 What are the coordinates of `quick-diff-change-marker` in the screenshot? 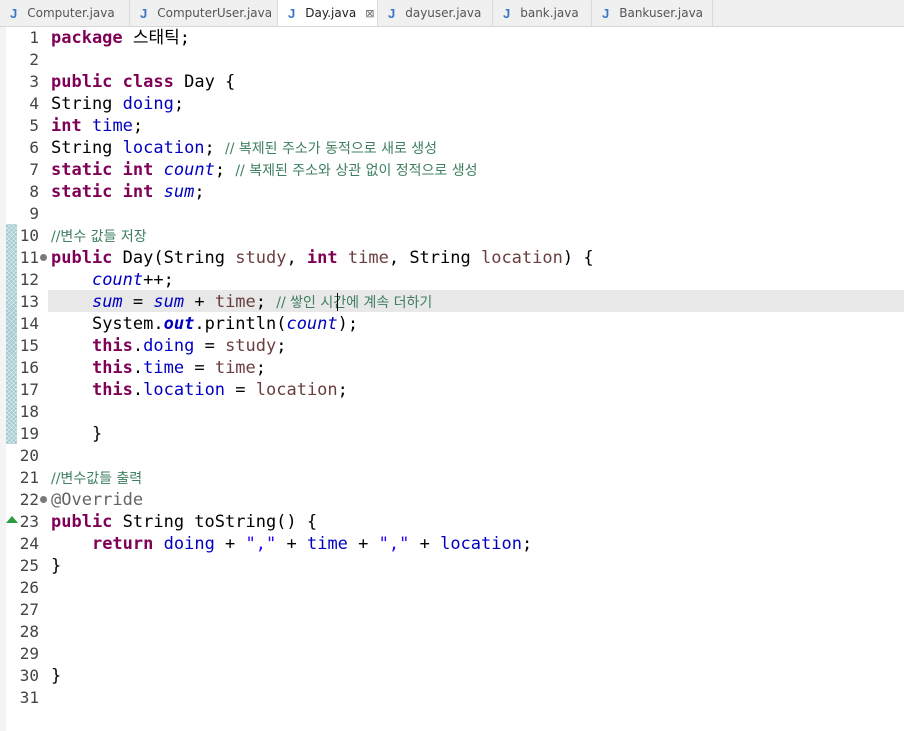 It's located at (11, 334).